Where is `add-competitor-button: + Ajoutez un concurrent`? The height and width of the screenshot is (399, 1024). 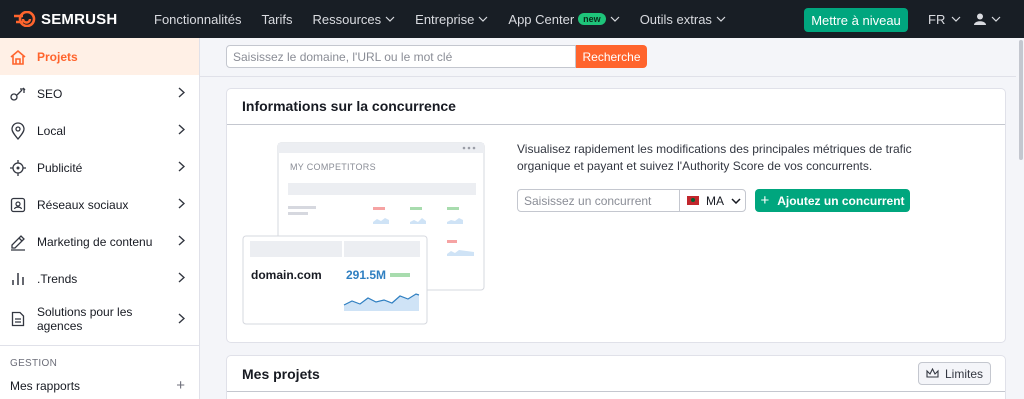
add-competitor-button: + Ajoutez un concurrent is located at coordinates (832, 200).